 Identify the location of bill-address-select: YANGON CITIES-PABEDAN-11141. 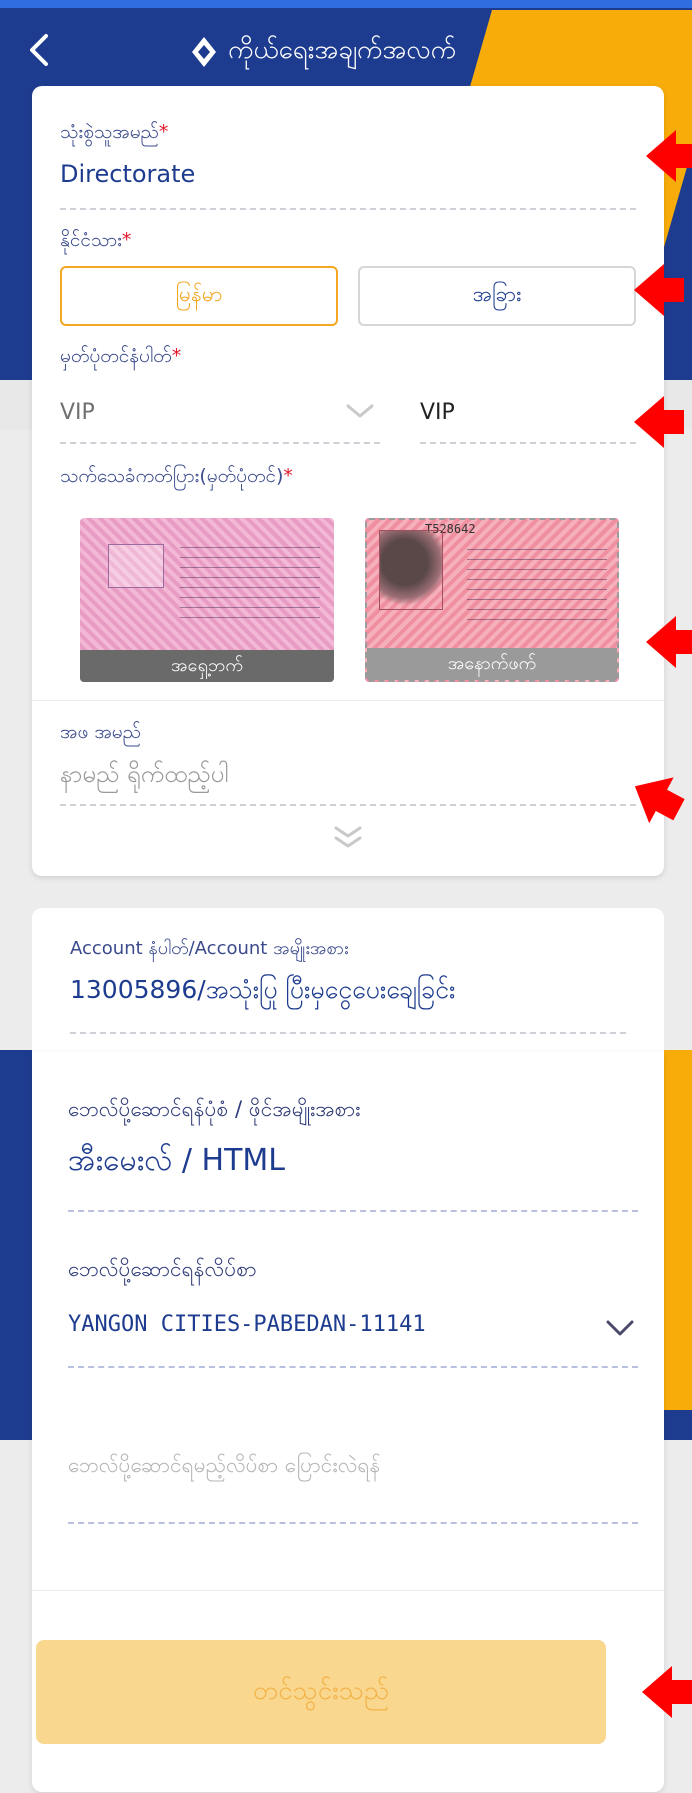
(353, 1328).